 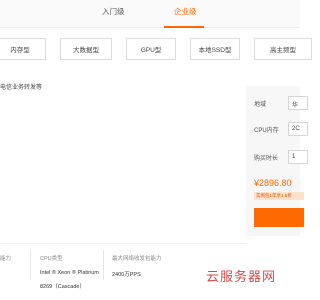 What do you see at coordinates (283, 49) in the screenshot?
I see `category-high-frequency-button: 高主频型` at bounding box center [283, 49].